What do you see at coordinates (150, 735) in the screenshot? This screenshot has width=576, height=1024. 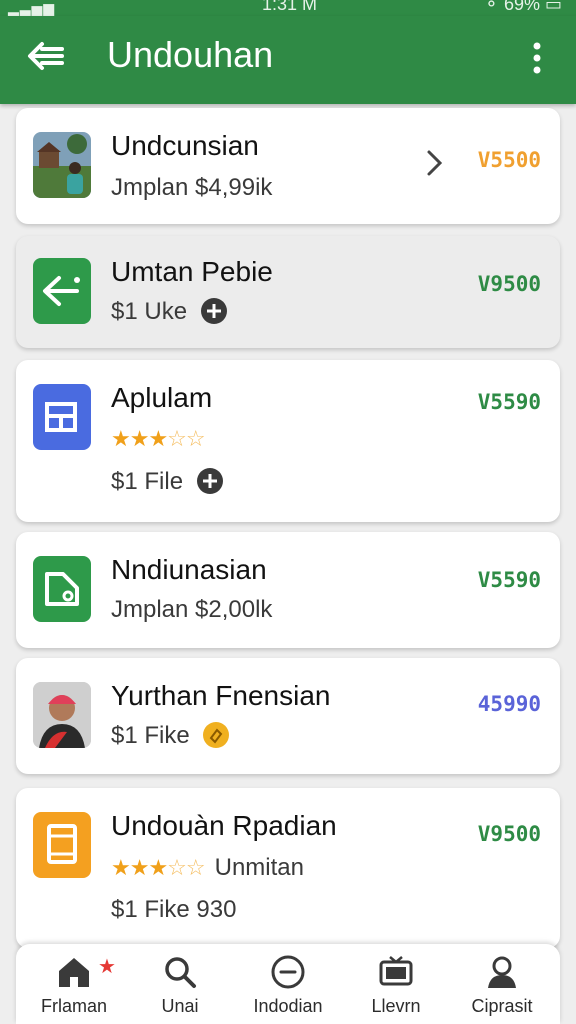 I see `item-subtitle-text: $1 Fike` at bounding box center [150, 735].